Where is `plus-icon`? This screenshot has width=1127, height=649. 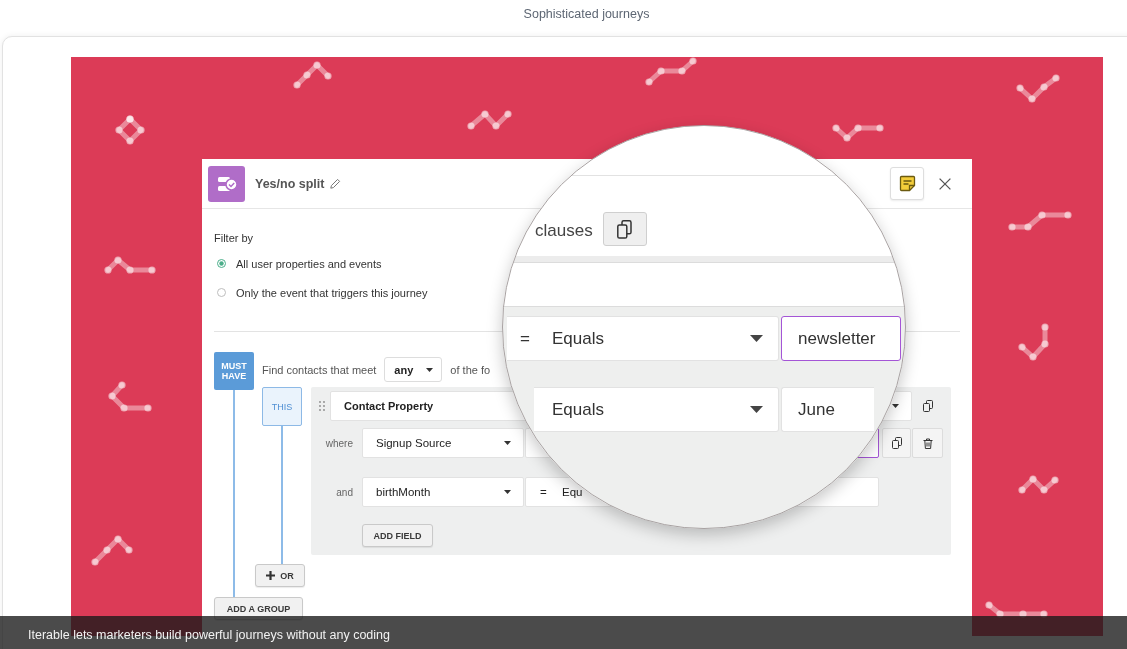
plus-icon is located at coordinates (271, 575).